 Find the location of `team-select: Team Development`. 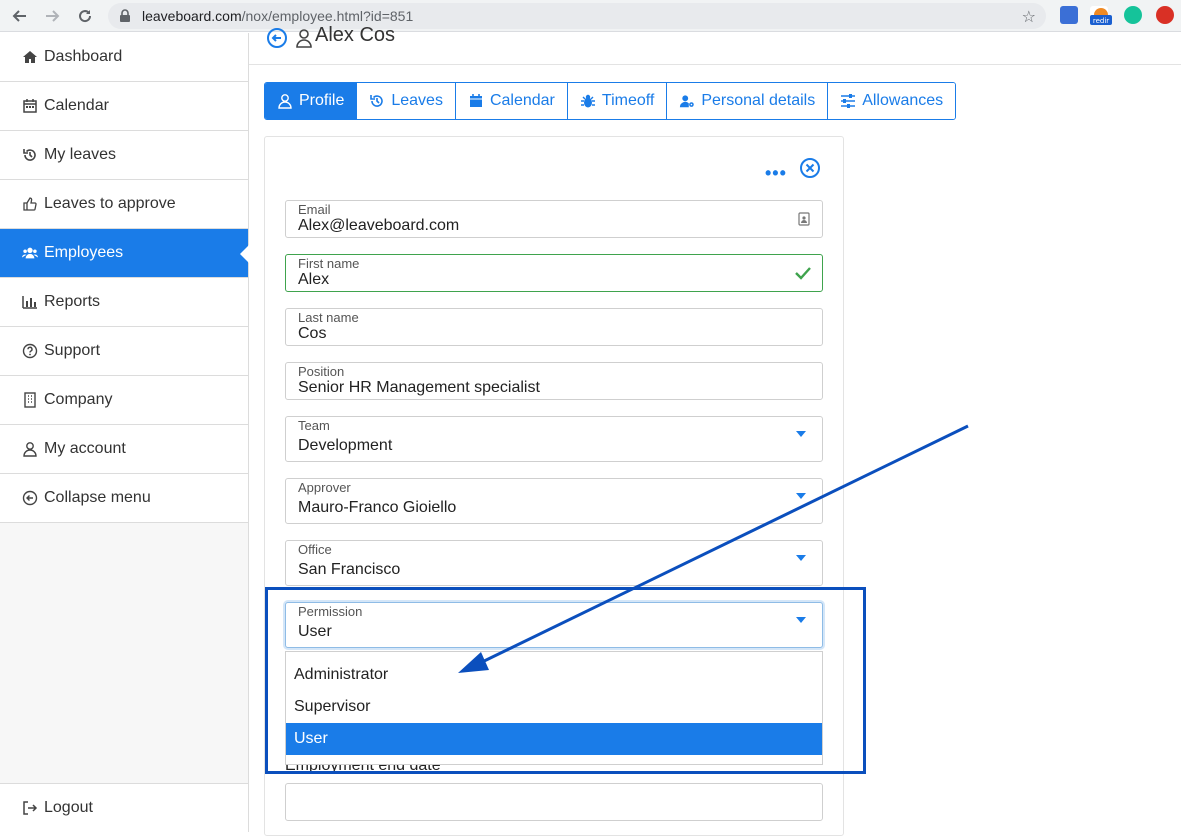

team-select: Team Development is located at coordinates (554, 439).